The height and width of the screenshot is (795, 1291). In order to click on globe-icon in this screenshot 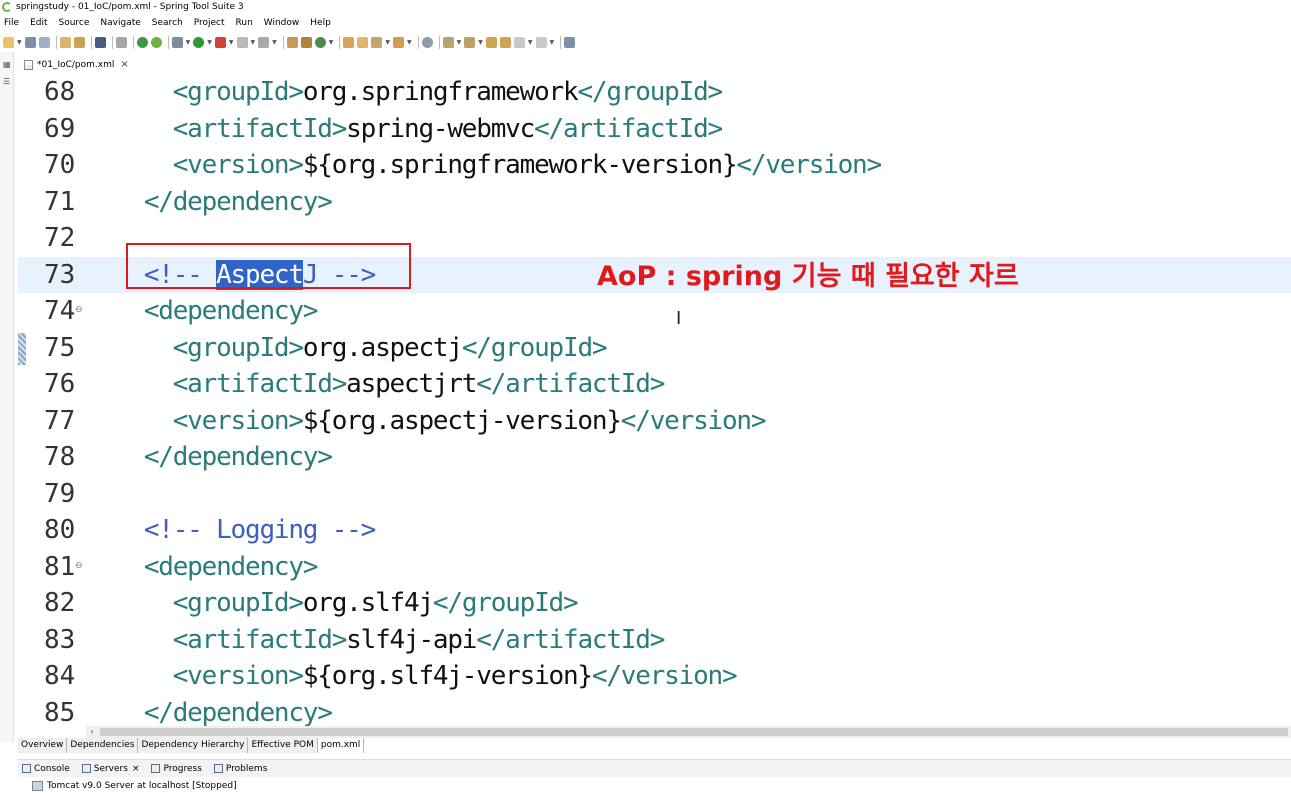, I will do `click(427, 42)`.